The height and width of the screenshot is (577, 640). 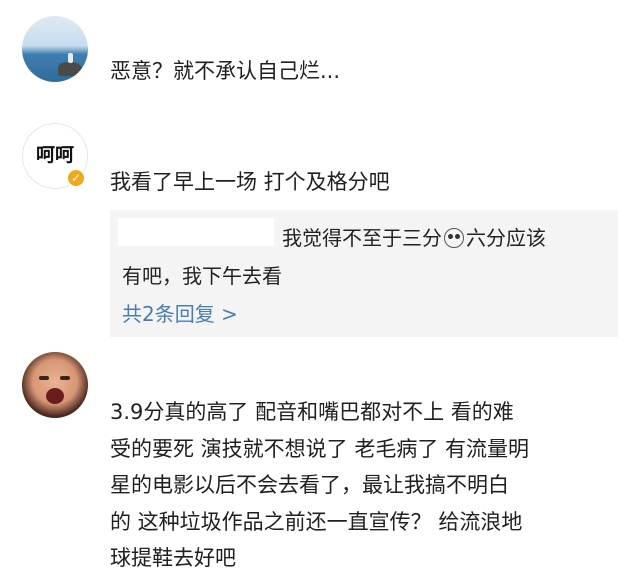 I want to click on reply-text-part-a: 我觉得不至于三分, so click(x=362, y=238).